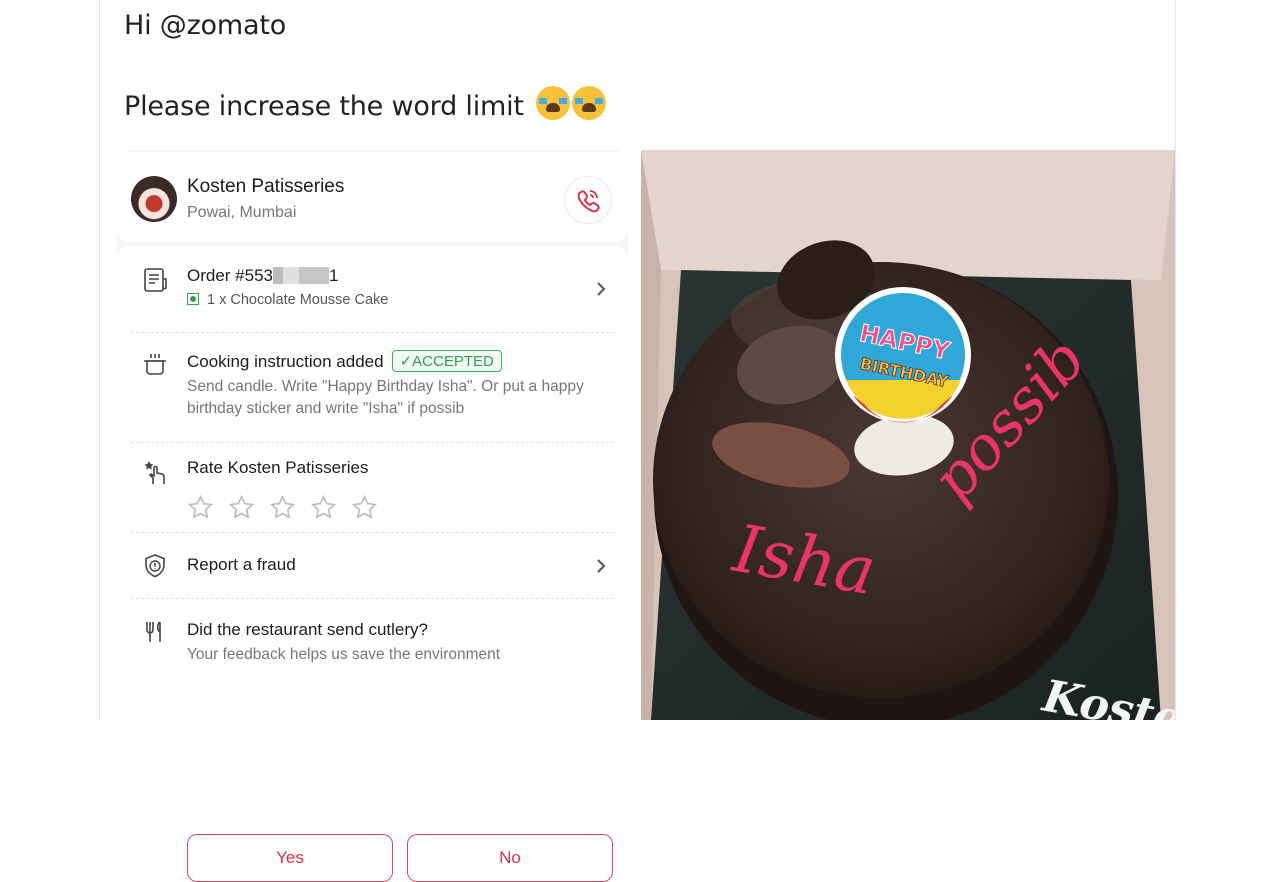 The width and height of the screenshot is (1280, 882). What do you see at coordinates (153, 631) in the screenshot?
I see `cutlery-icon` at bounding box center [153, 631].